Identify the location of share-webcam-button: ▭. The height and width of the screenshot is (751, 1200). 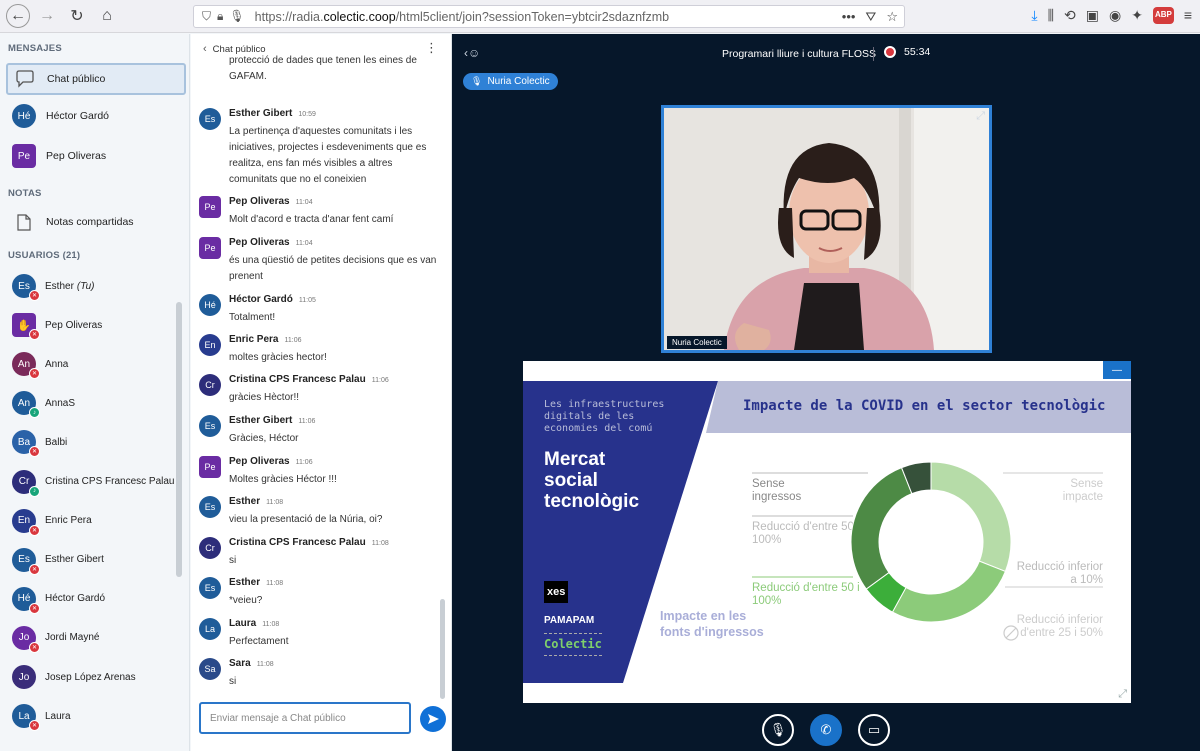
(874, 730).